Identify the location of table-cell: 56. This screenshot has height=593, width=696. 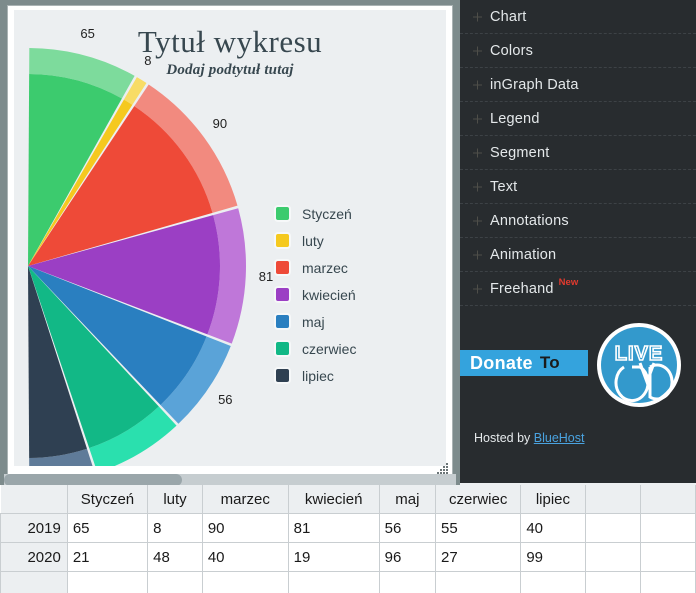
(407, 528).